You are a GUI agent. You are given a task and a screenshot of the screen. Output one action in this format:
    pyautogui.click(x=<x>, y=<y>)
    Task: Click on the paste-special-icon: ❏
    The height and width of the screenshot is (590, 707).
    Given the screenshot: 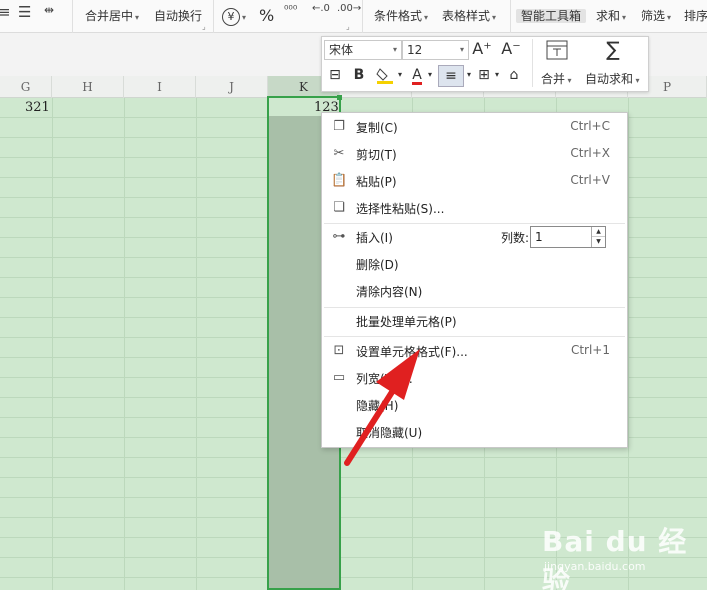 What is the action you would take?
    pyautogui.click(x=339, y=207)
    